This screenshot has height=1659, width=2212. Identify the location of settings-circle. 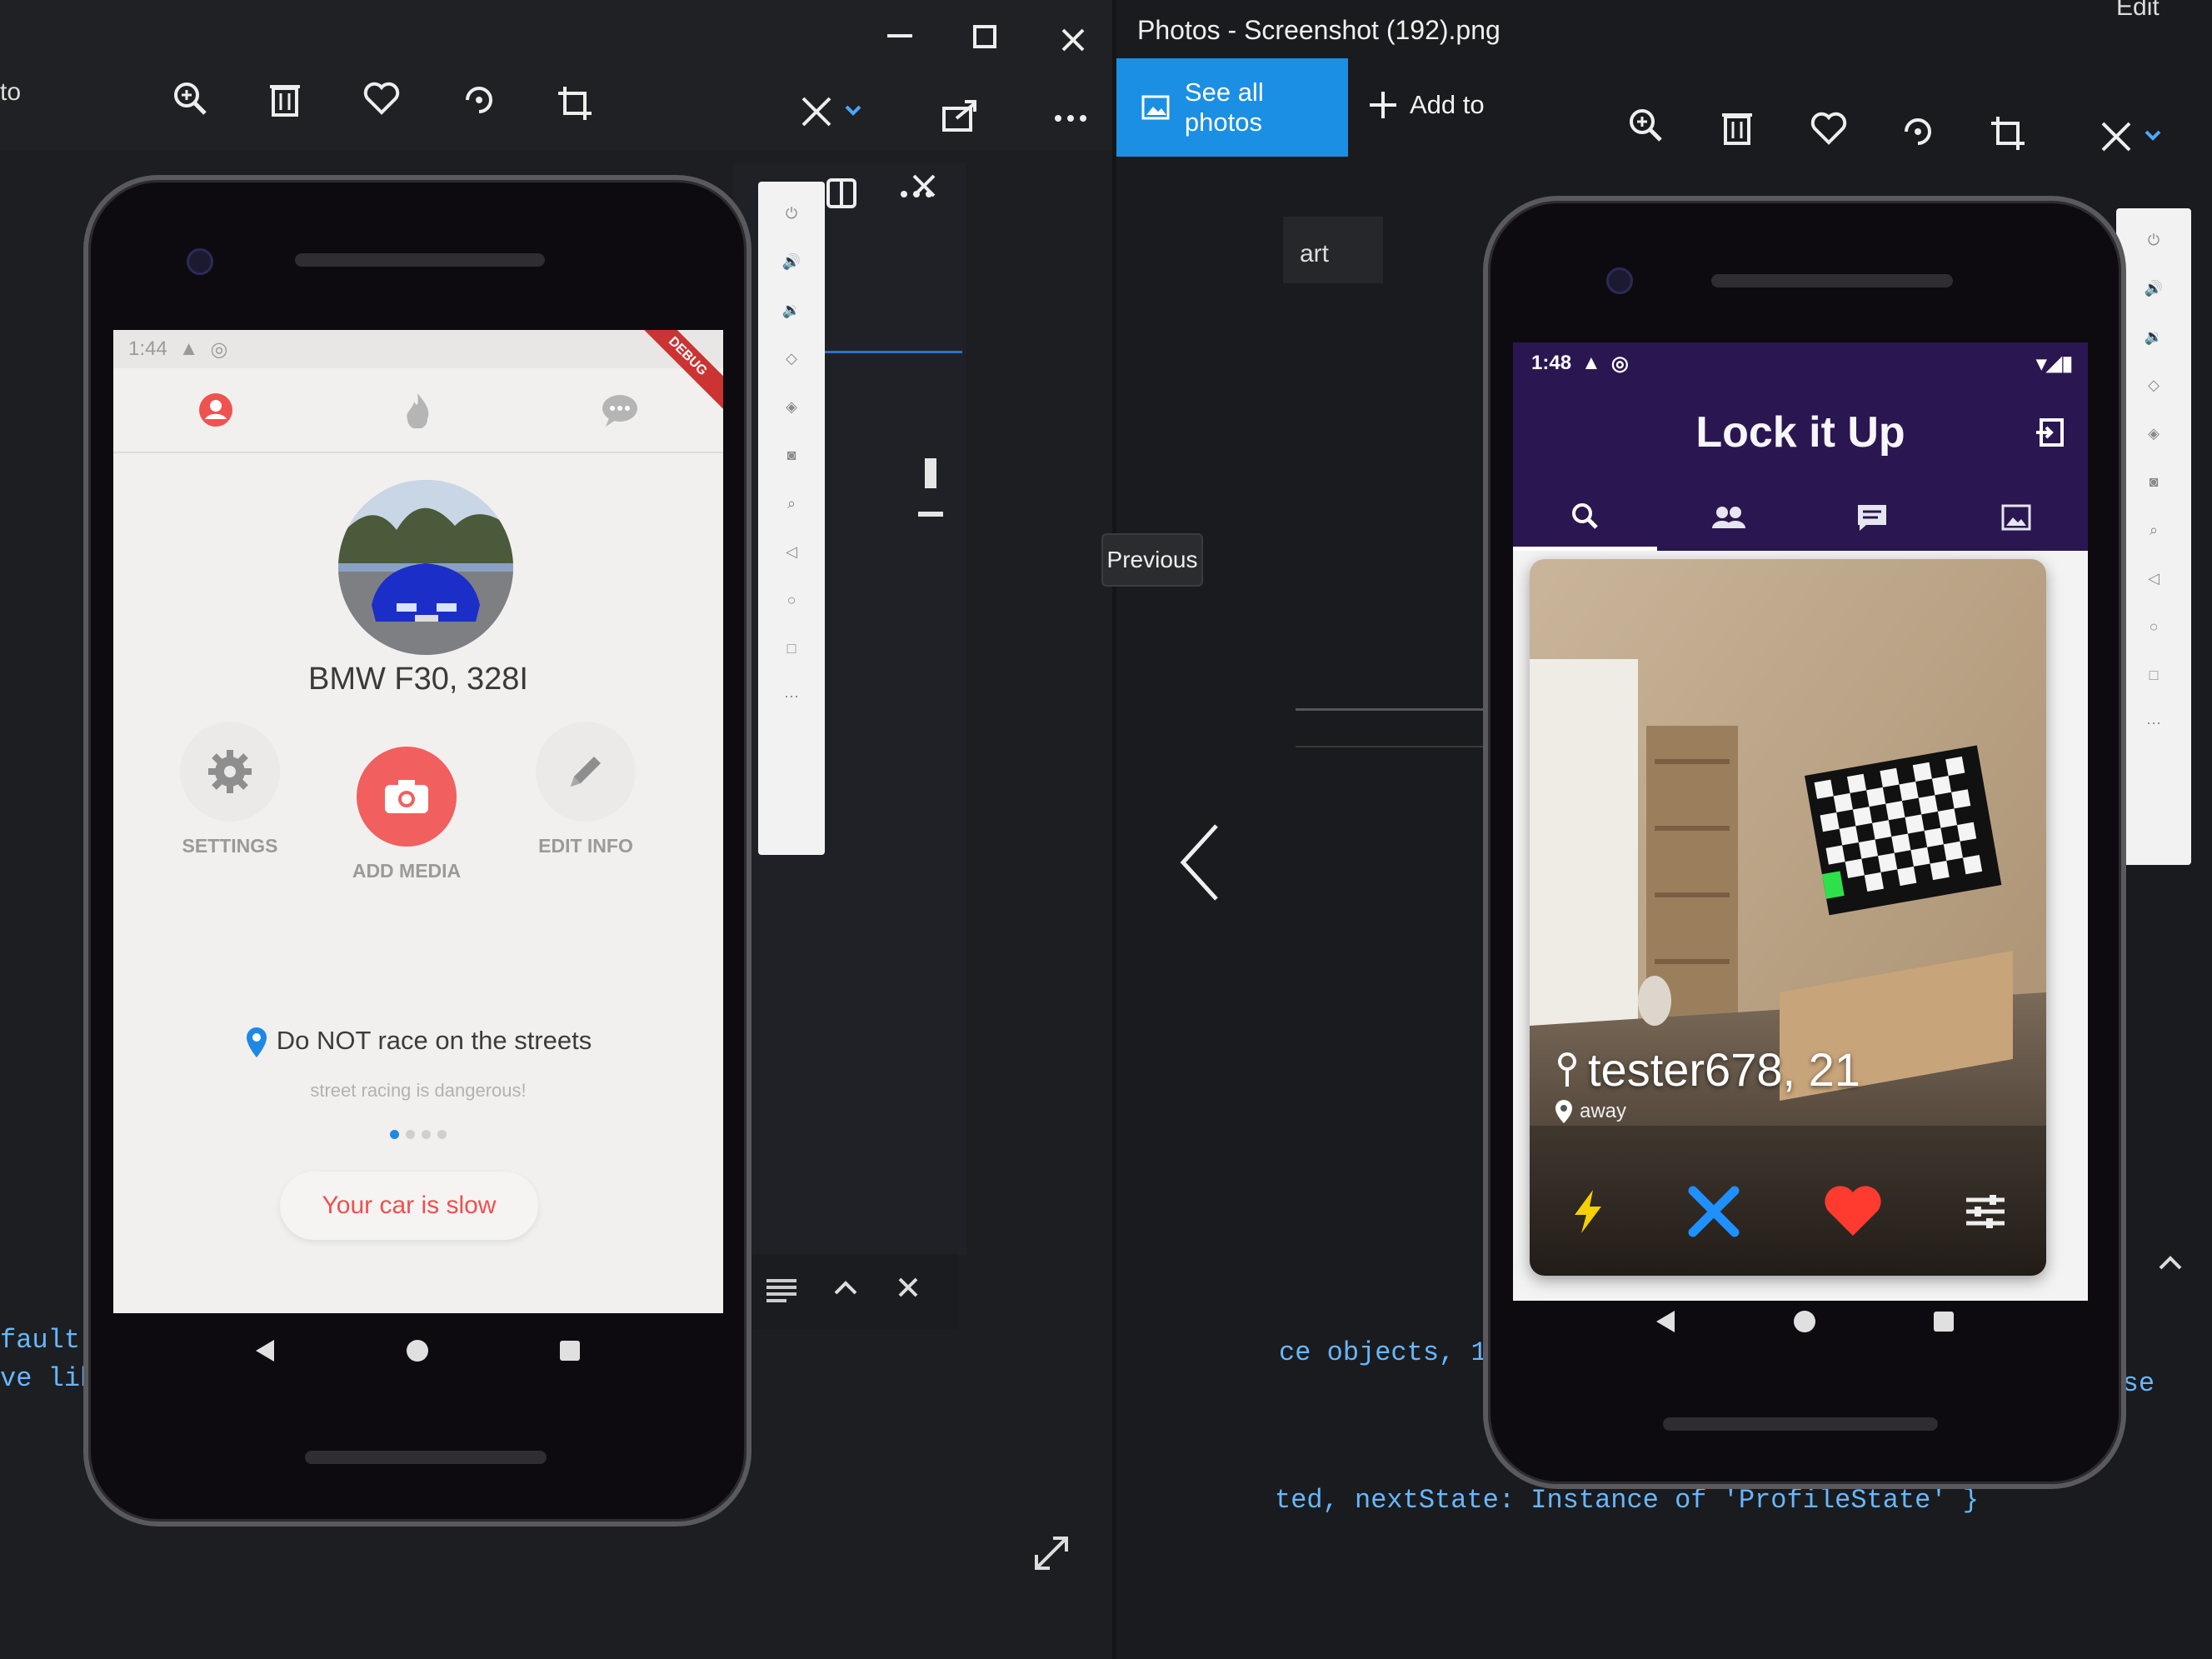
(230, 772).